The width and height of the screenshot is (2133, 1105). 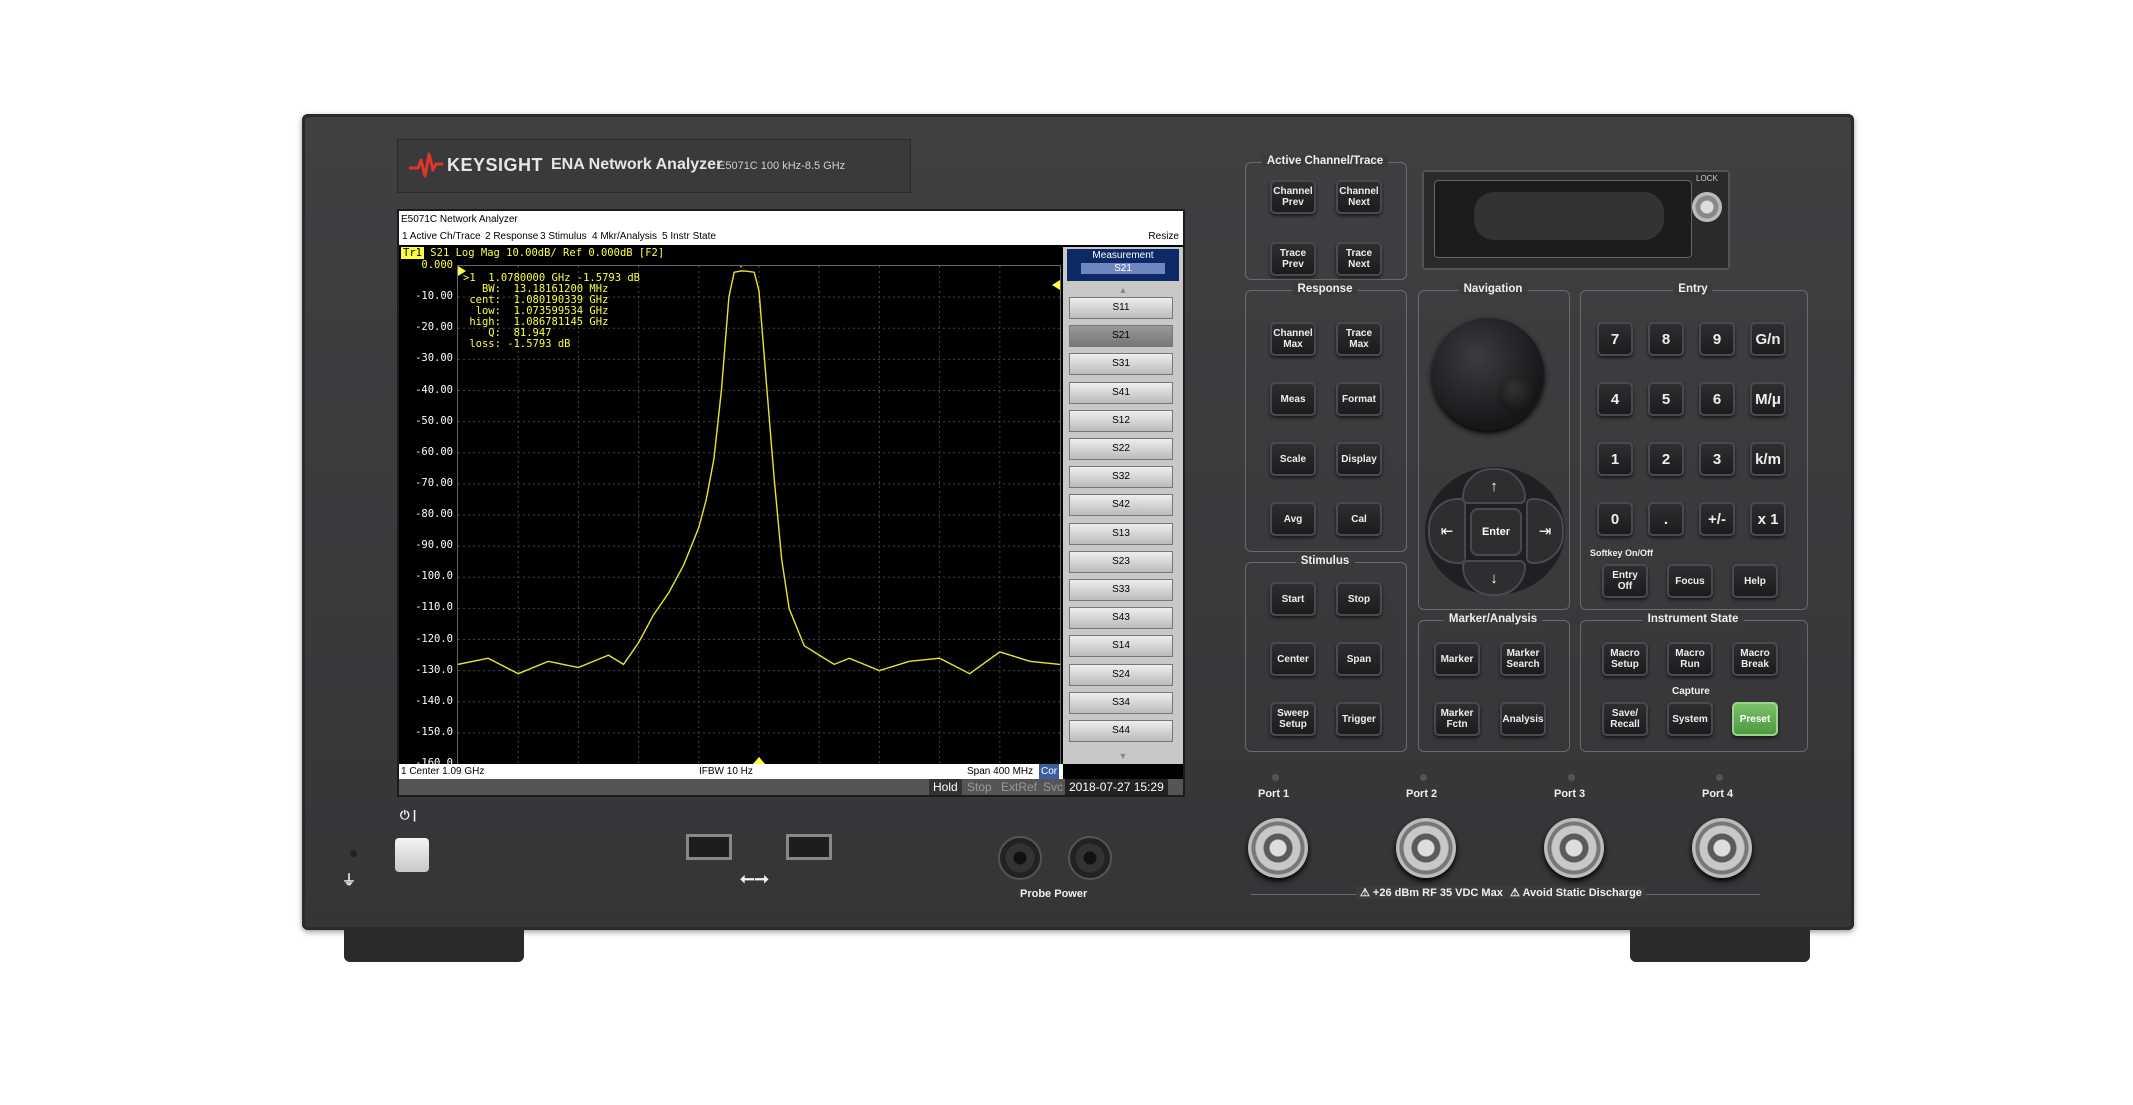 I want to click on softkey-s42: S42, so click(x=1121, y=505).